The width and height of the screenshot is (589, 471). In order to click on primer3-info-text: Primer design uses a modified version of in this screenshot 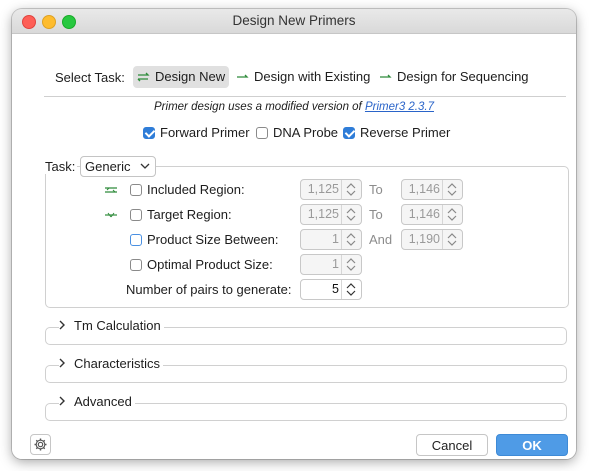, I will do `click(259, 107)`.